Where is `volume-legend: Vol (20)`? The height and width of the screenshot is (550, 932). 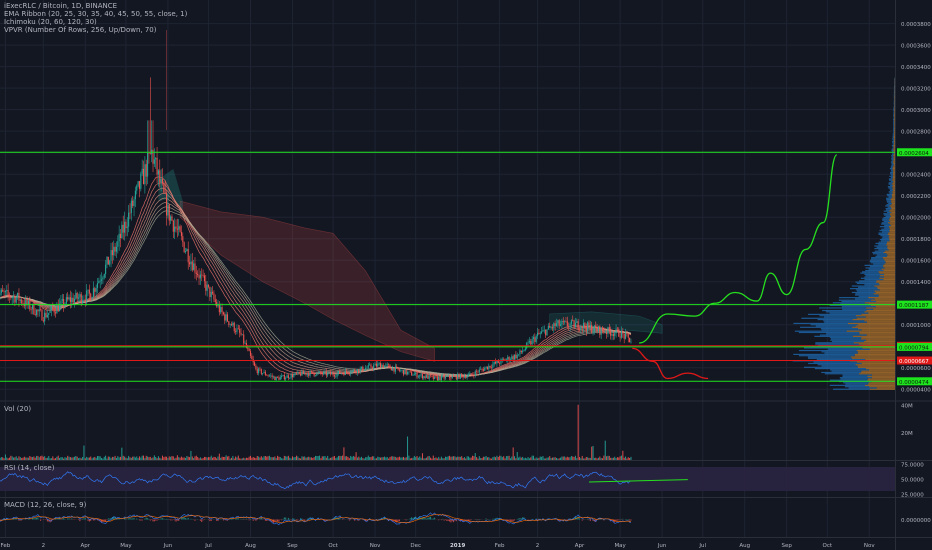
volume-legend: Vol (20) is located at coordinates (17, 409).